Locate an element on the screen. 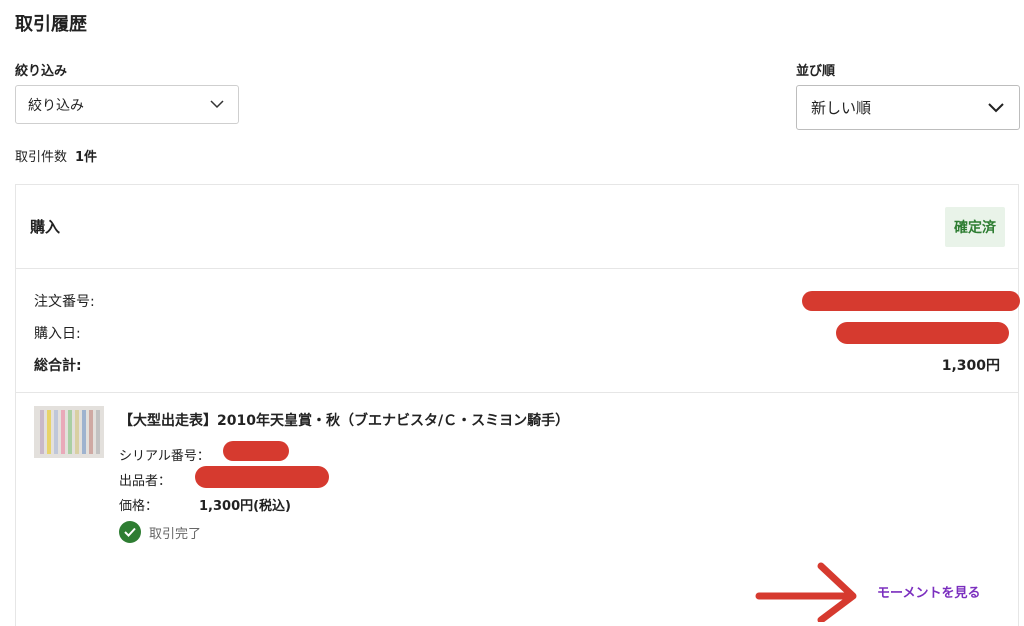 The image size is (1024, 626). price-value: 1,300円(税込) is located at coordinates (245, 506).